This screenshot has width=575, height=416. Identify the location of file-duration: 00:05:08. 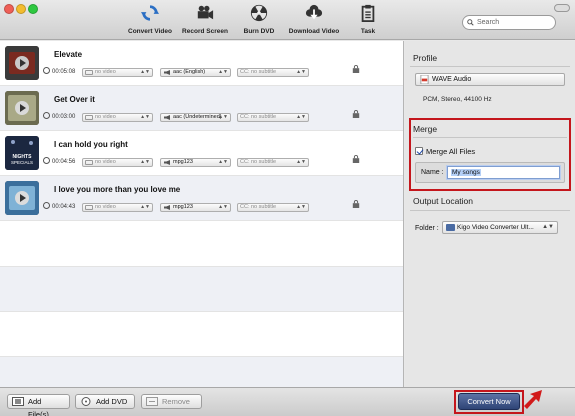
(59, 71).